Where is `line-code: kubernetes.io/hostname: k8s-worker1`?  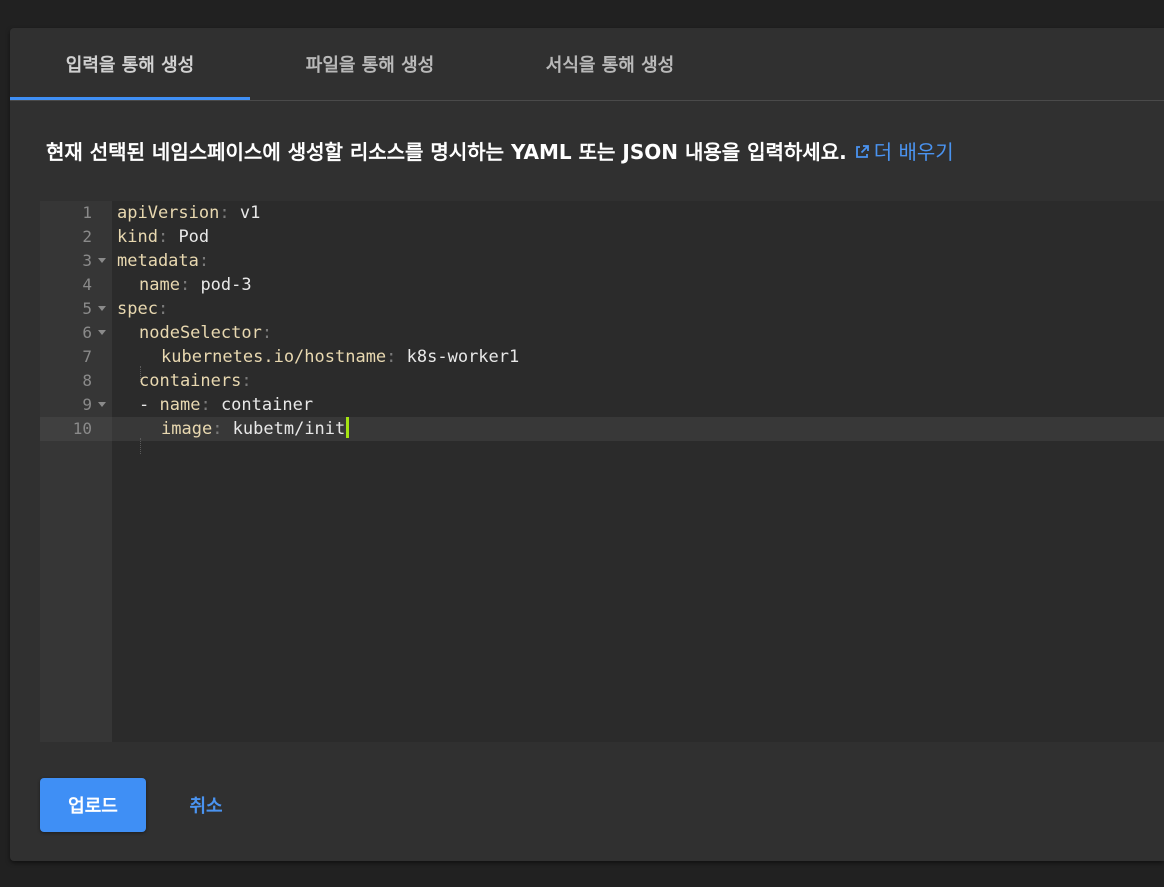
line-code: kubernetes.io/hostname: k8s-worker1 is located at coordinates (330, 364).